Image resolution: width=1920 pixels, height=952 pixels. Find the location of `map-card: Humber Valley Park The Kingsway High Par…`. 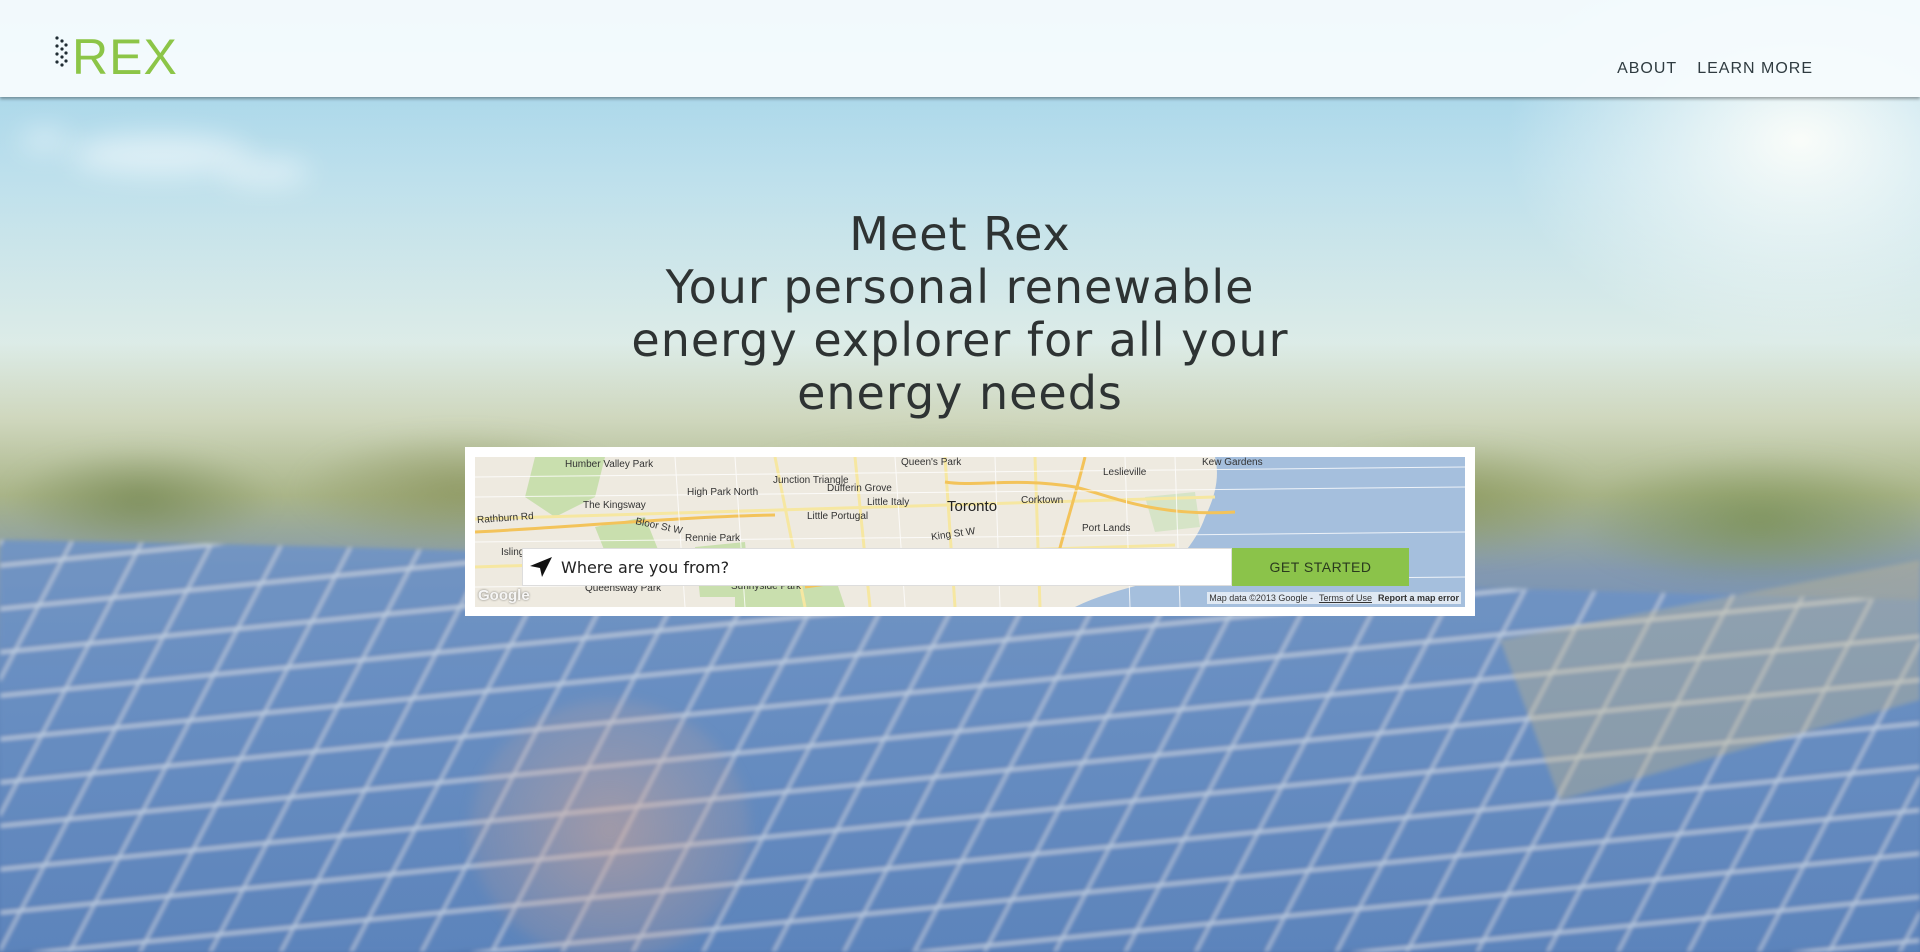

map-card: Humber Valley Park The Kingsway High Par… is located at coordinates (970, 531).